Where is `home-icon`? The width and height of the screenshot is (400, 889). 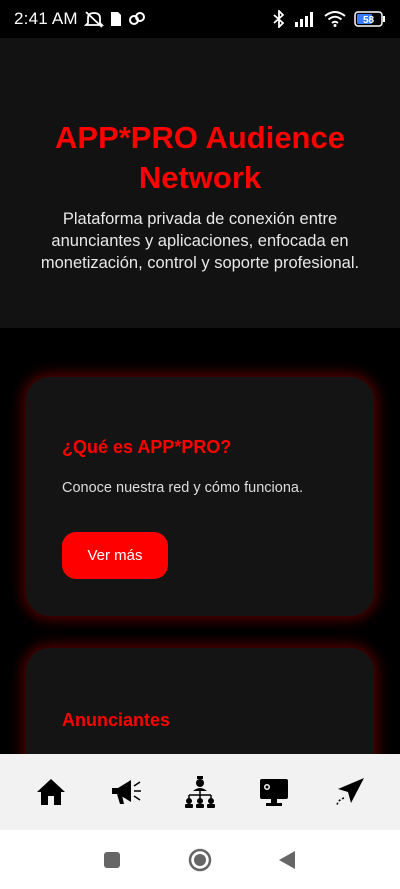
home-icon is located at coordinates (51, 792).